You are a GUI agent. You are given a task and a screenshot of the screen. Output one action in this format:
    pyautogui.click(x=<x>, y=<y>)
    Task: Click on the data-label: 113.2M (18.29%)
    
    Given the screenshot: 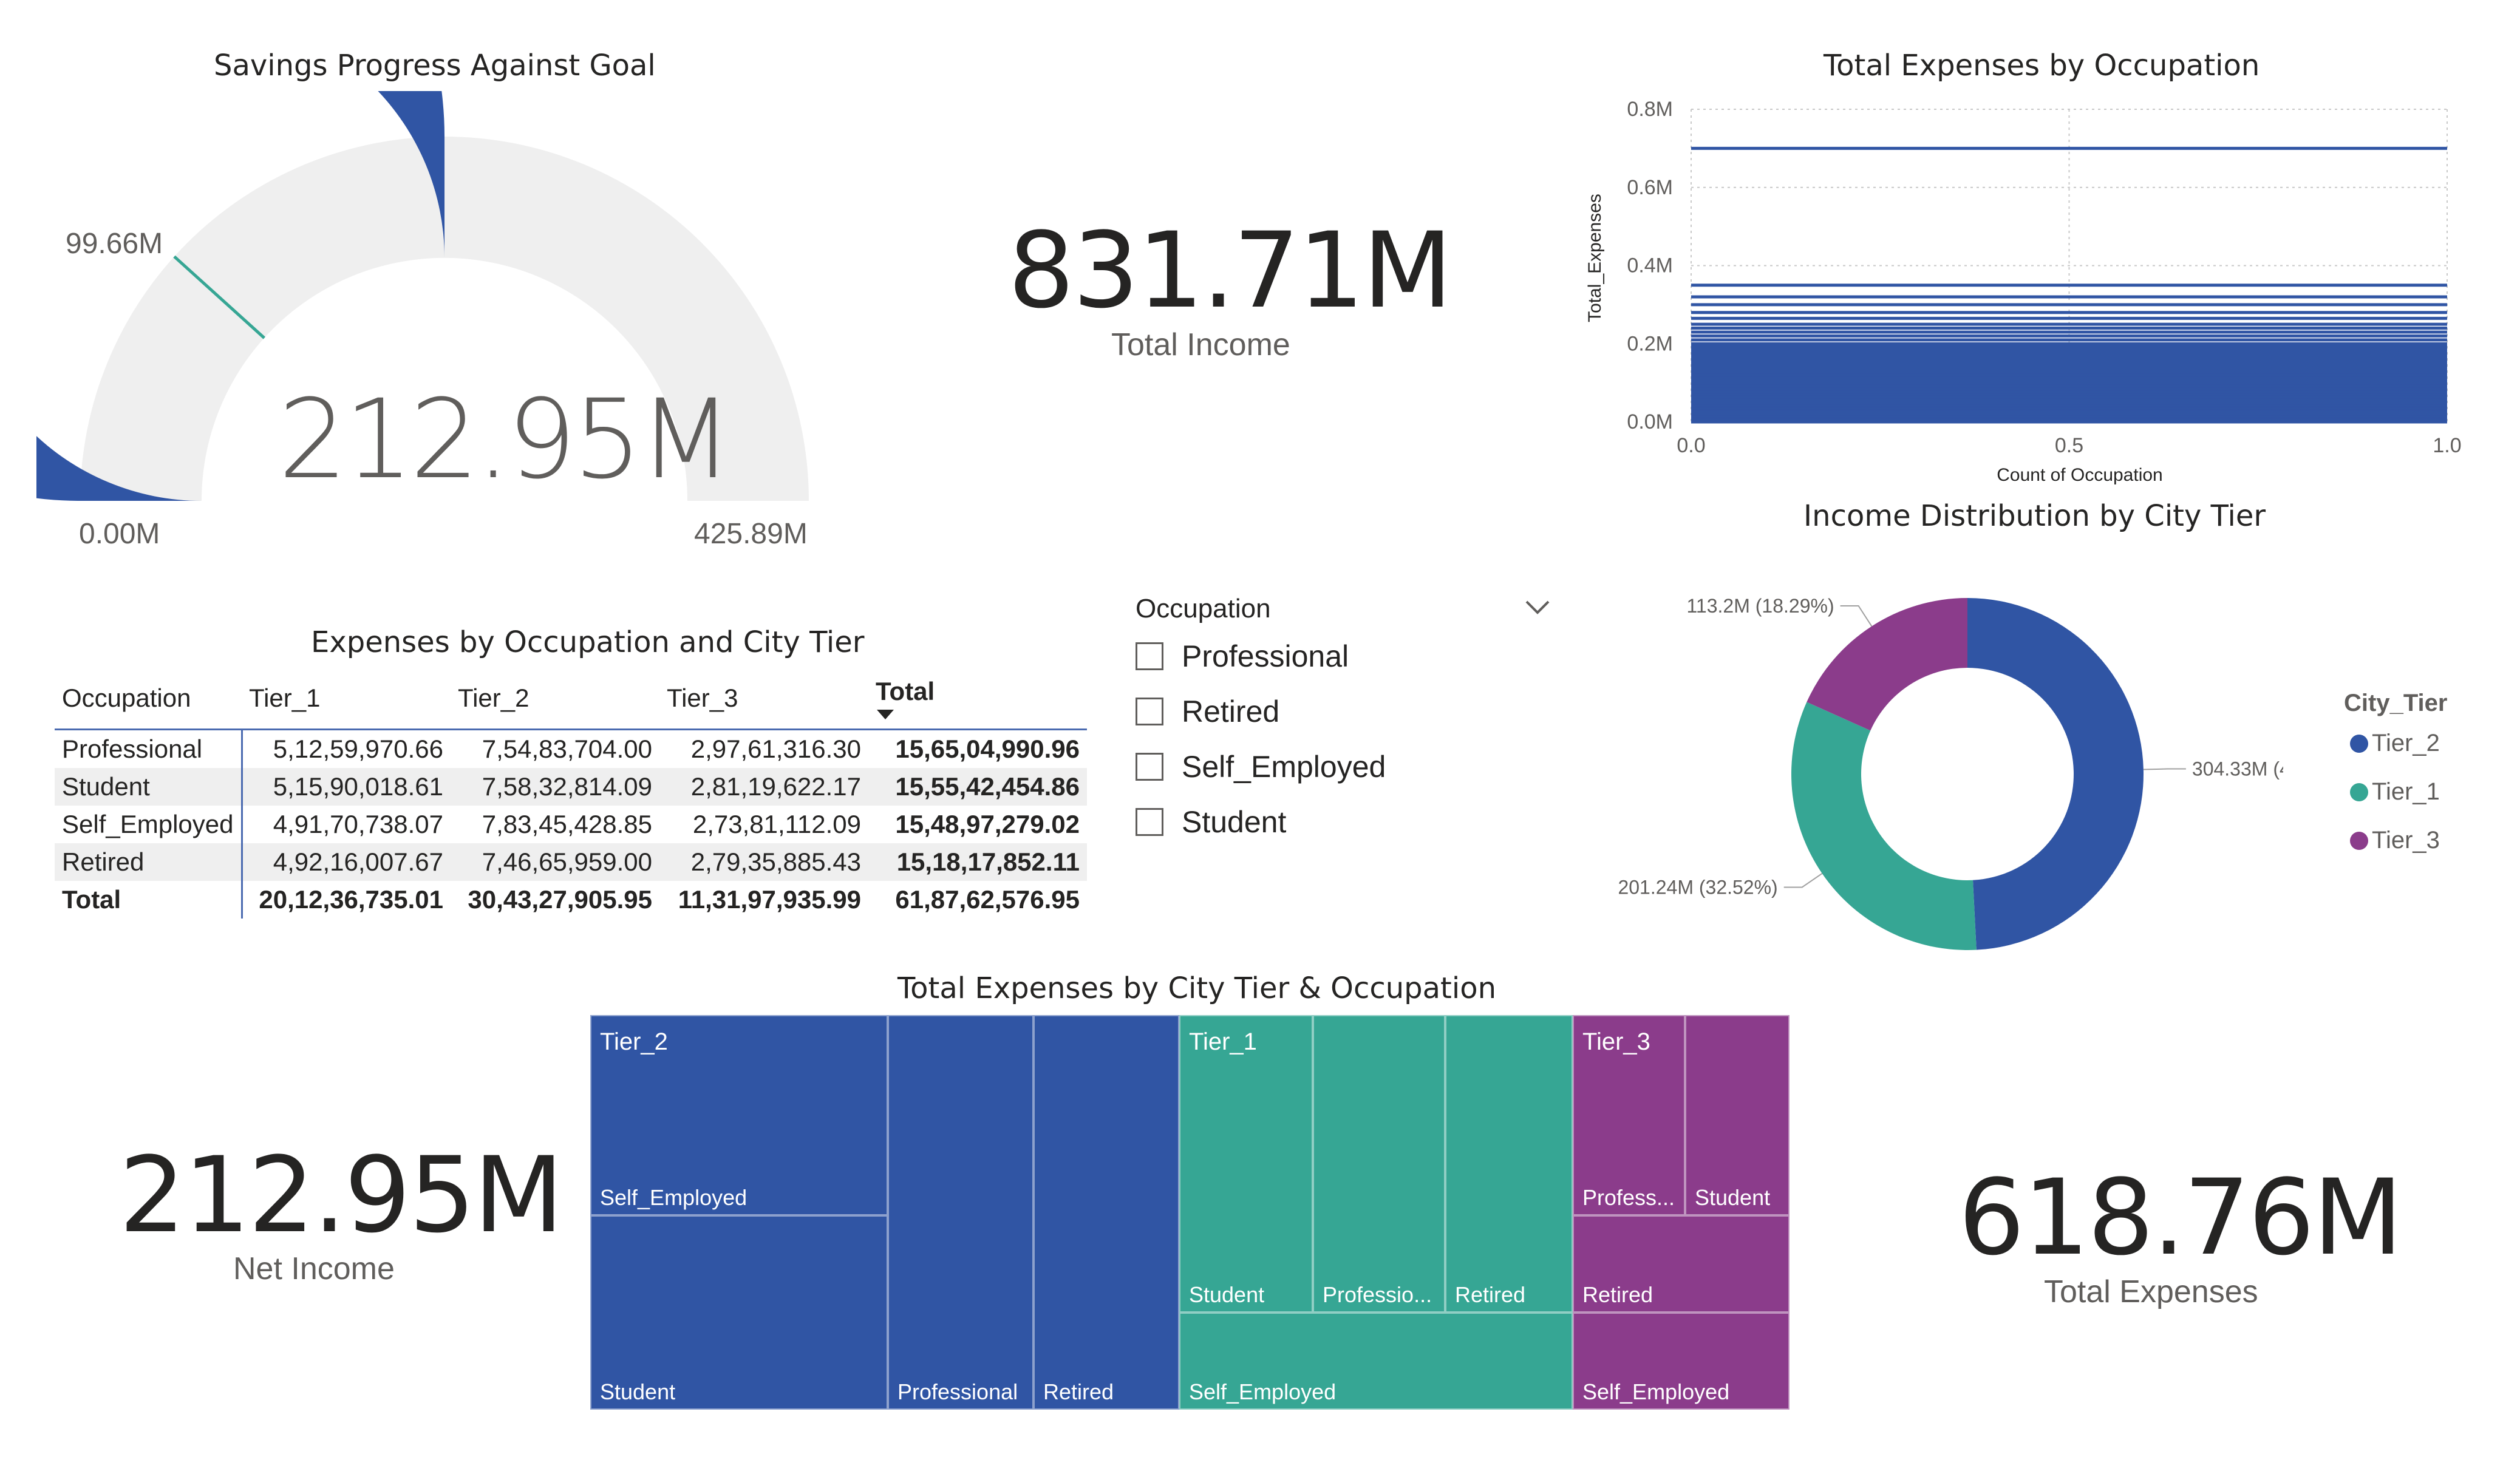 What is the action you would take?
    pyautogui.click(x=1760, y=606)
    